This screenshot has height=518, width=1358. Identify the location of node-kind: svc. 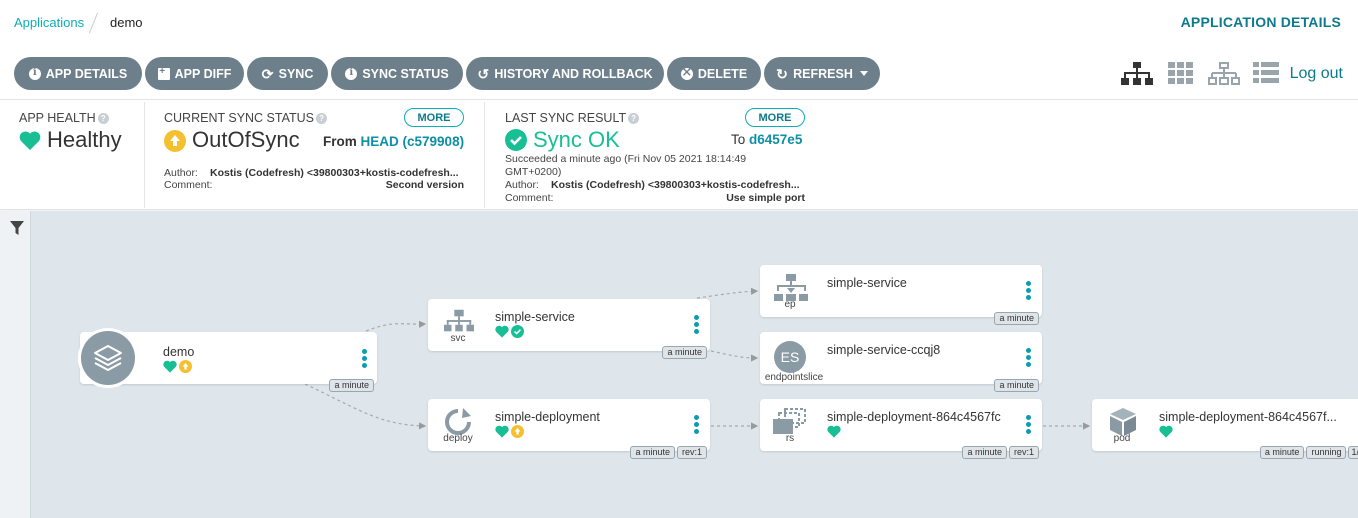
(458, 338).